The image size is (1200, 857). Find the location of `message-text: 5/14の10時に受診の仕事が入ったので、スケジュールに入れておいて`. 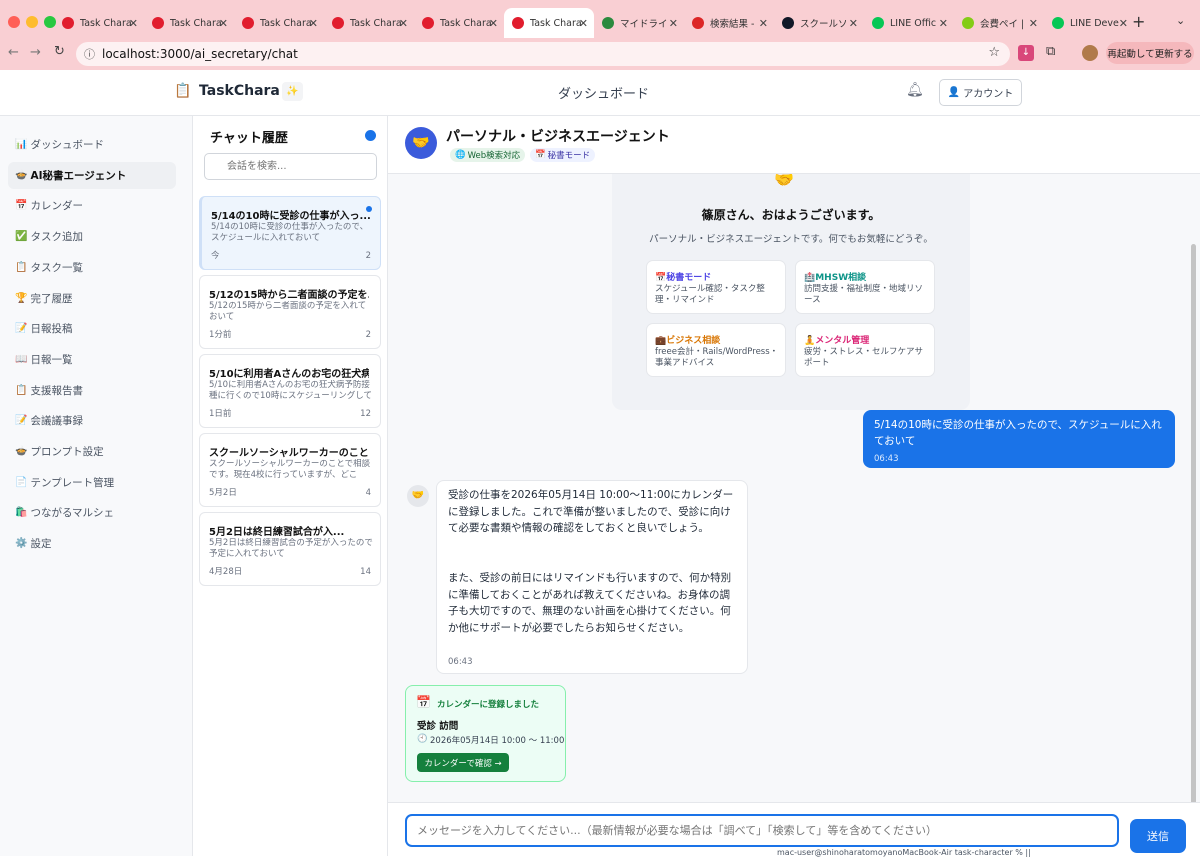

message-text: 5/14の10時に受診の仕事が入ったので、スケジュールに入れておいて is located at coordinates (1018, 433).